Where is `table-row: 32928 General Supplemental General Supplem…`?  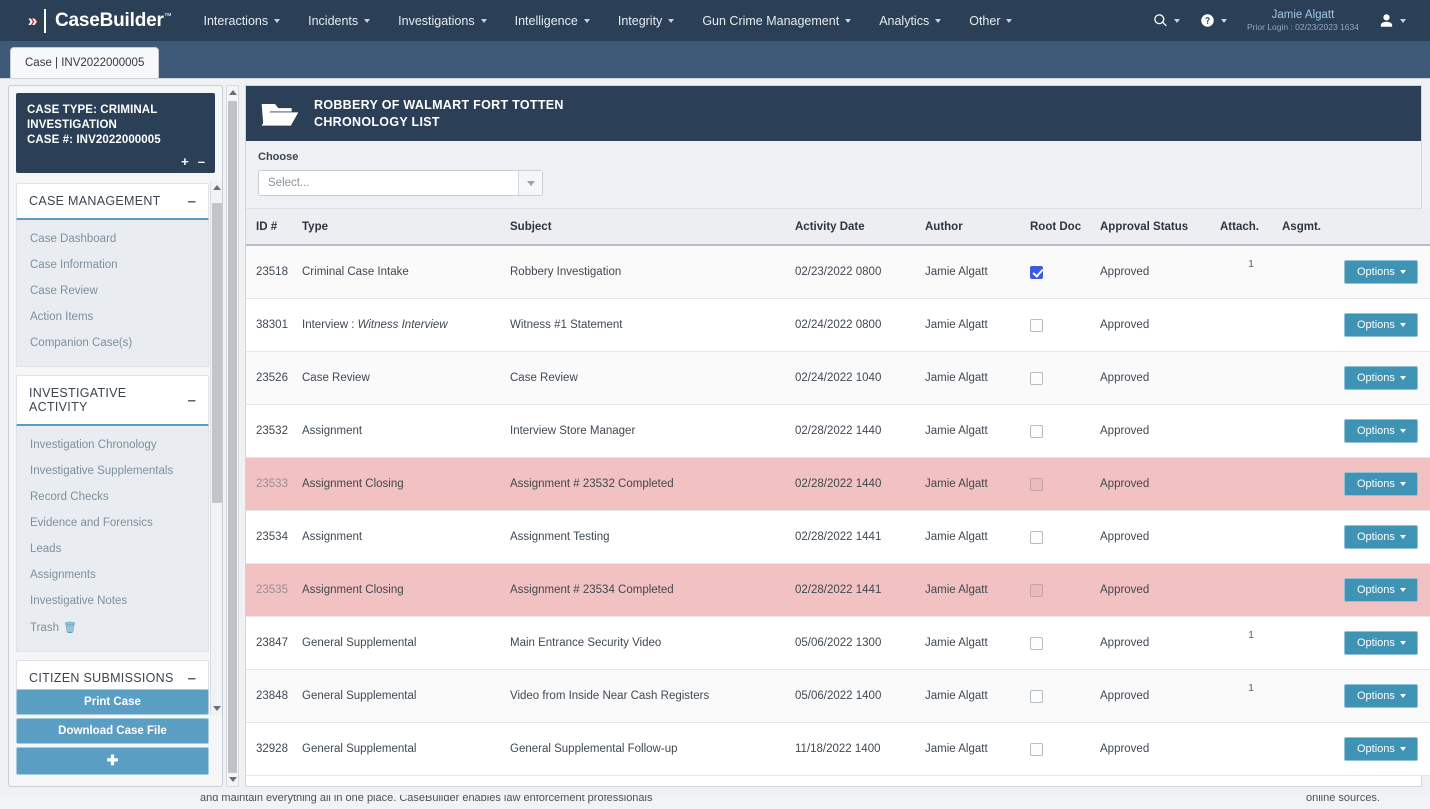
table-row: 32928 General Supplemental General Supplem… is located at coordinates (838, 749).